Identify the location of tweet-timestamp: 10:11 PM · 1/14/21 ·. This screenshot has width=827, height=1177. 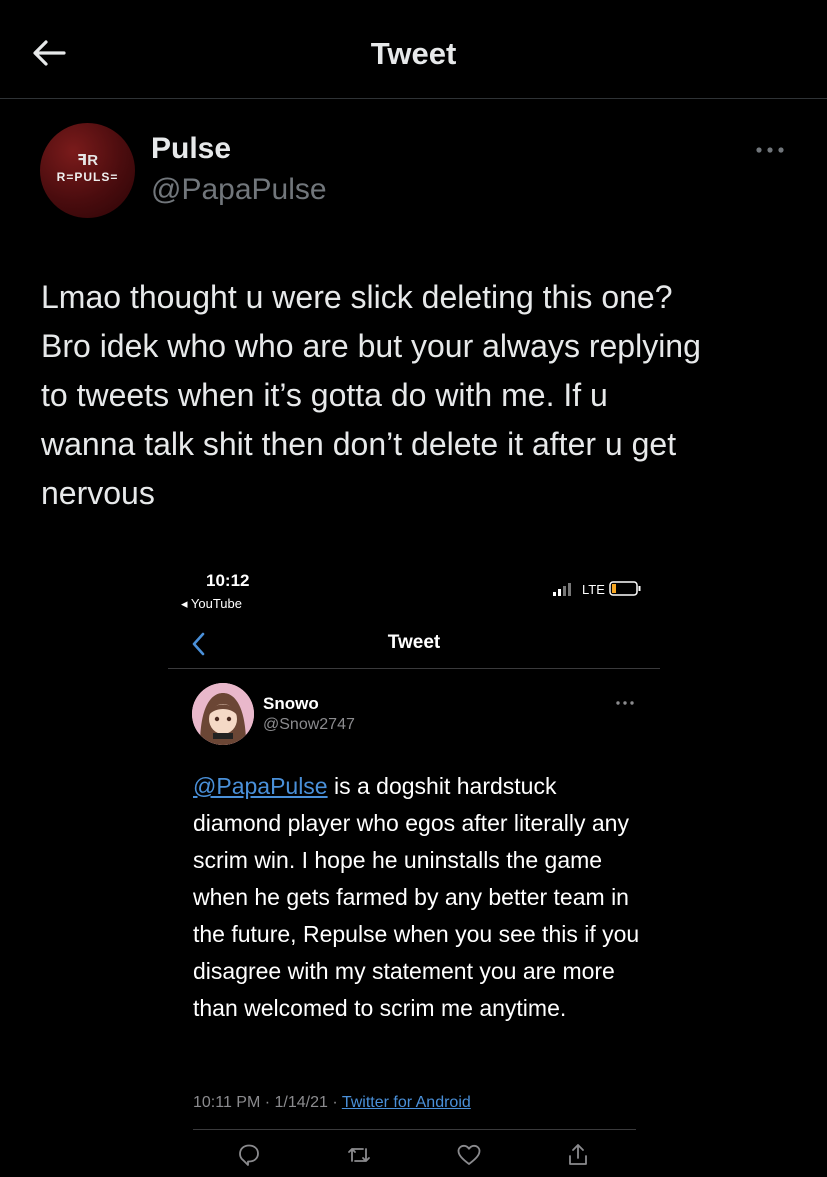
(267, 1102).